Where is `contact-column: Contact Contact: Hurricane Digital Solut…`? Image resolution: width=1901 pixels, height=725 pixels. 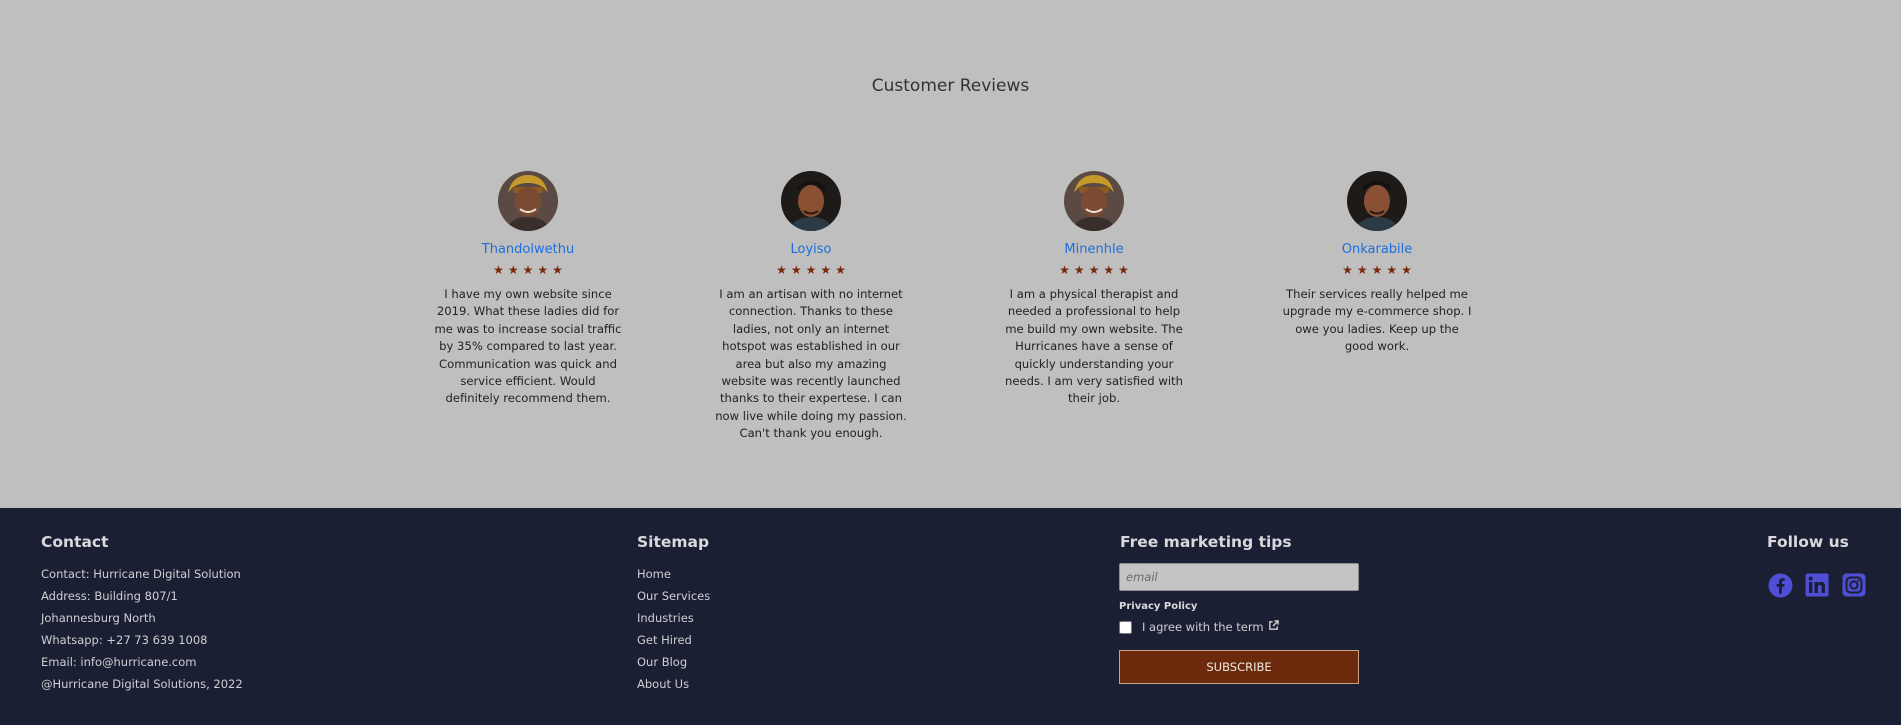
contact-column: Contact Contact: Hurricane Digital Solut… is located at coordinates (142, 614).